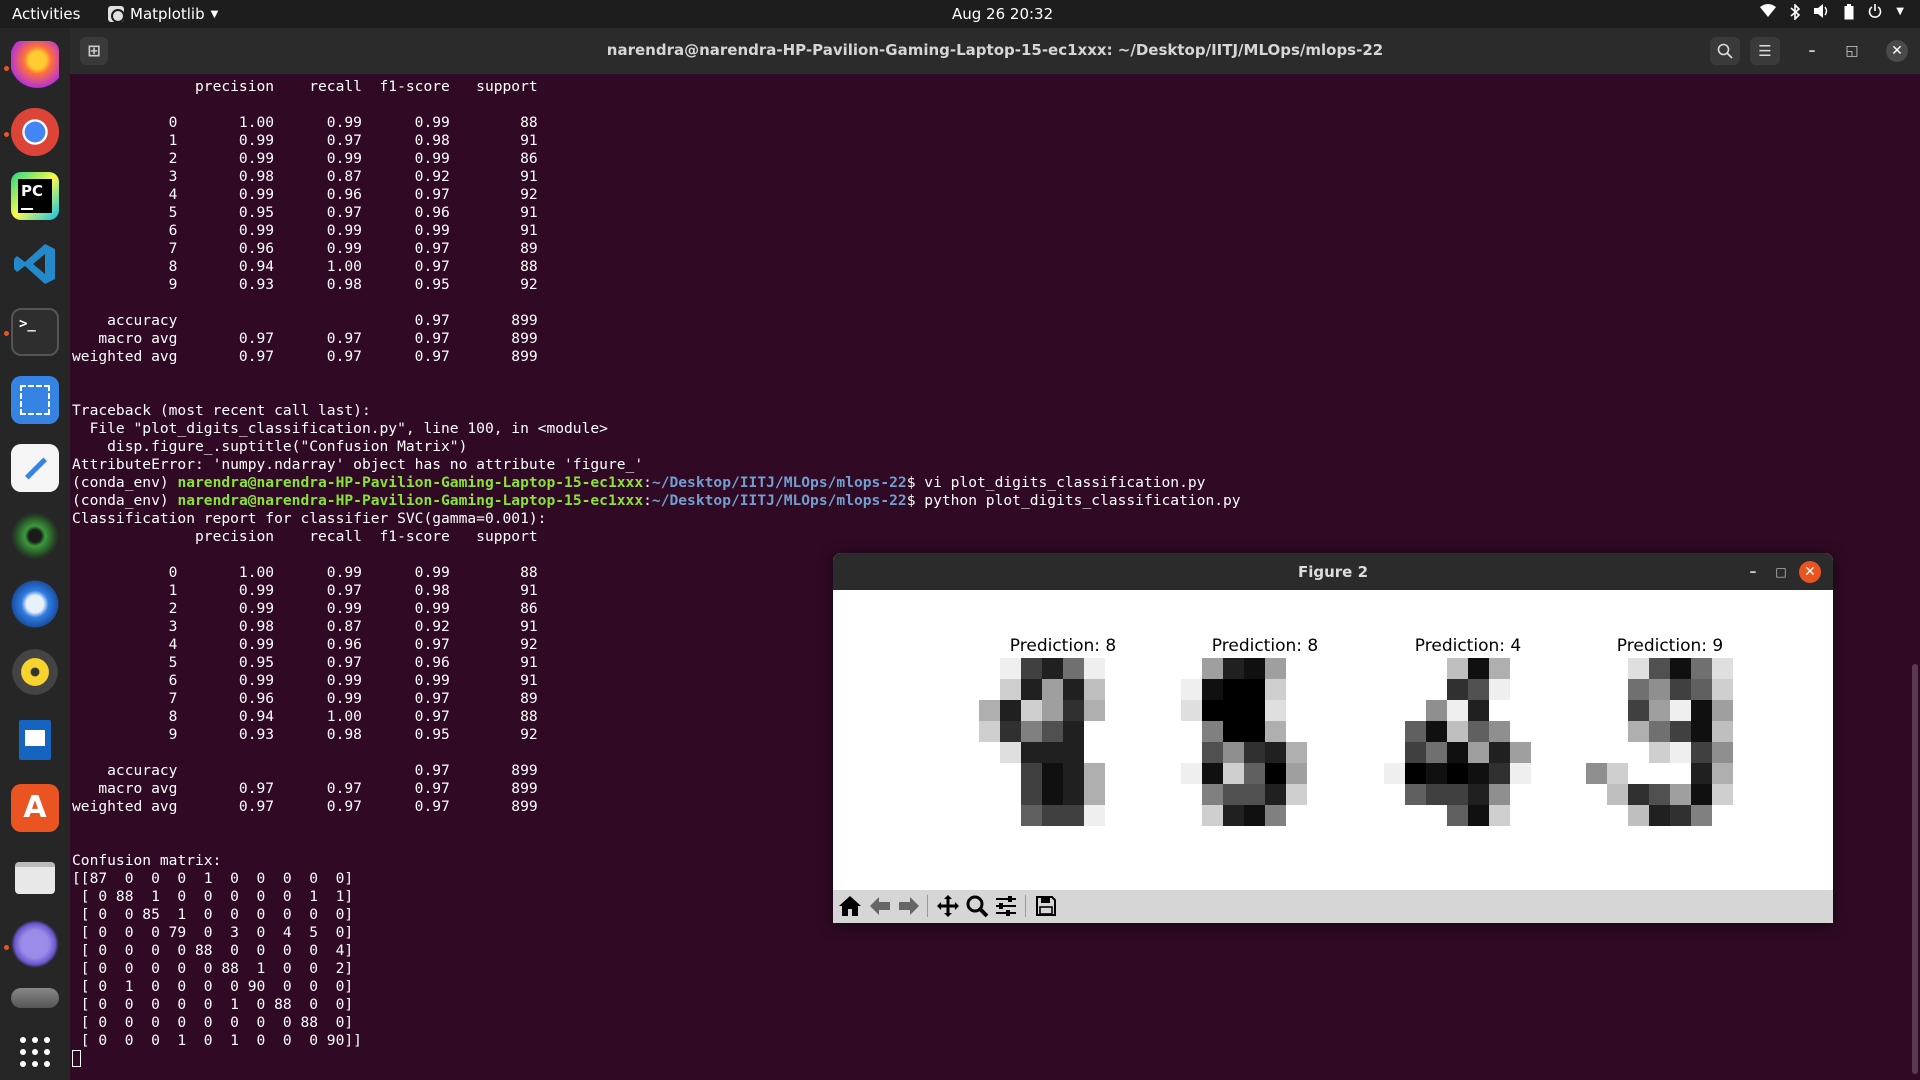 The width and height of the screenshot is (1920, 1080). I want to click on terminal-line: 2 0.99 0.99 0.99 86, so click(305, 158).